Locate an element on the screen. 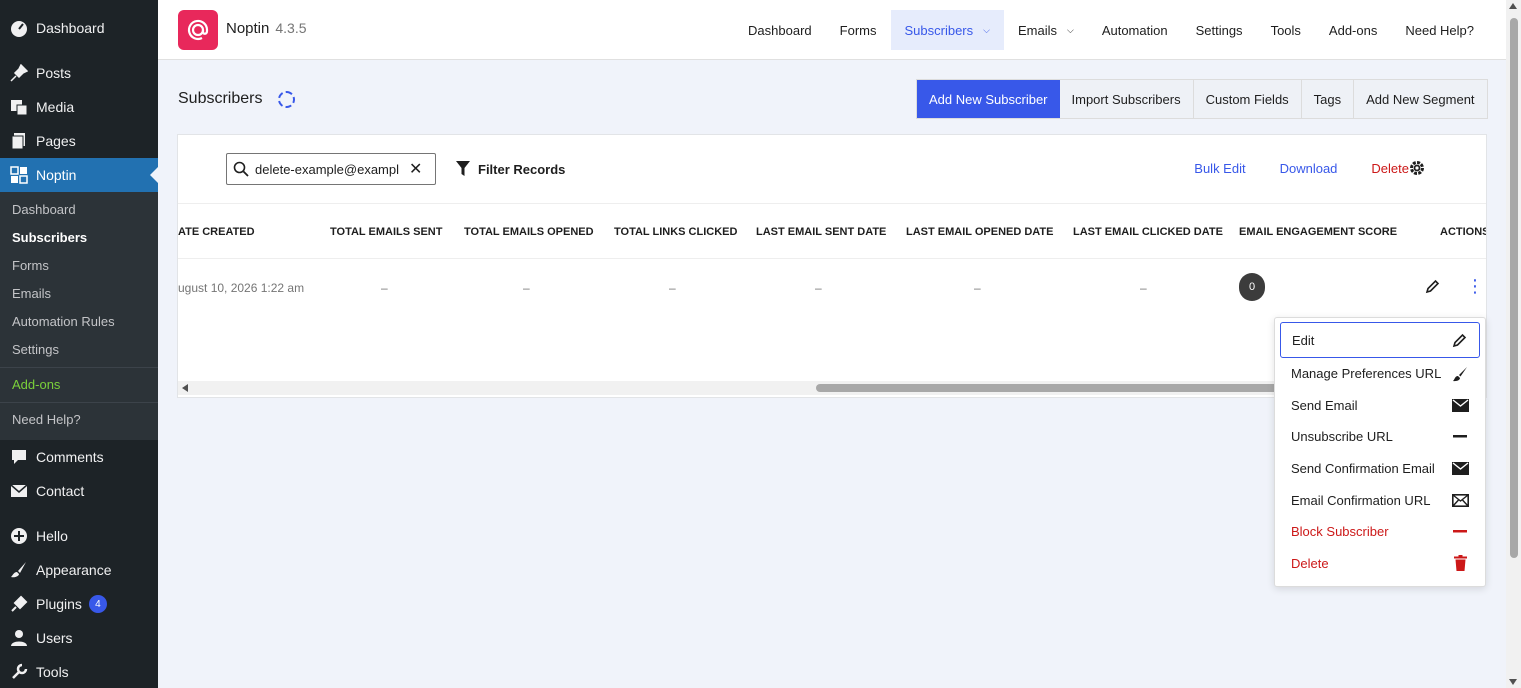  cell-emails-opened: – is located at coordinates (526, 288).